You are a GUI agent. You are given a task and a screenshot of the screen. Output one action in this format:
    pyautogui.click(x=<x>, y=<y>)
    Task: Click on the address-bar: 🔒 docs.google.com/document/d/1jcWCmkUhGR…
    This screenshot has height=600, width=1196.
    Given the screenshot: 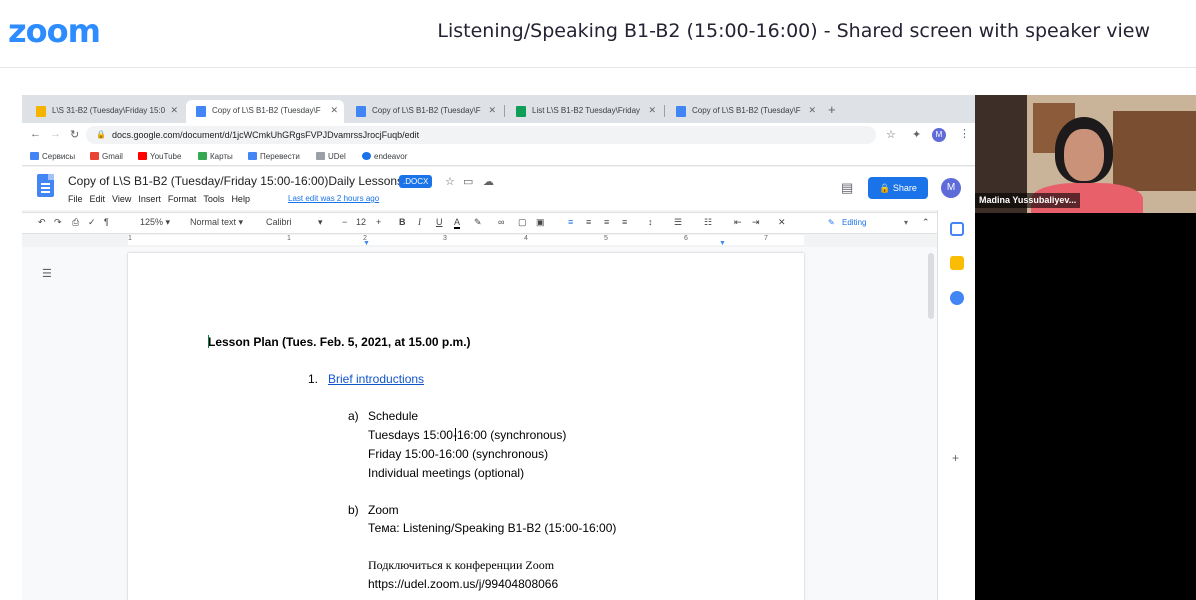 What is the action you would take?
    pyautogui.click(x=481, y=135)
    